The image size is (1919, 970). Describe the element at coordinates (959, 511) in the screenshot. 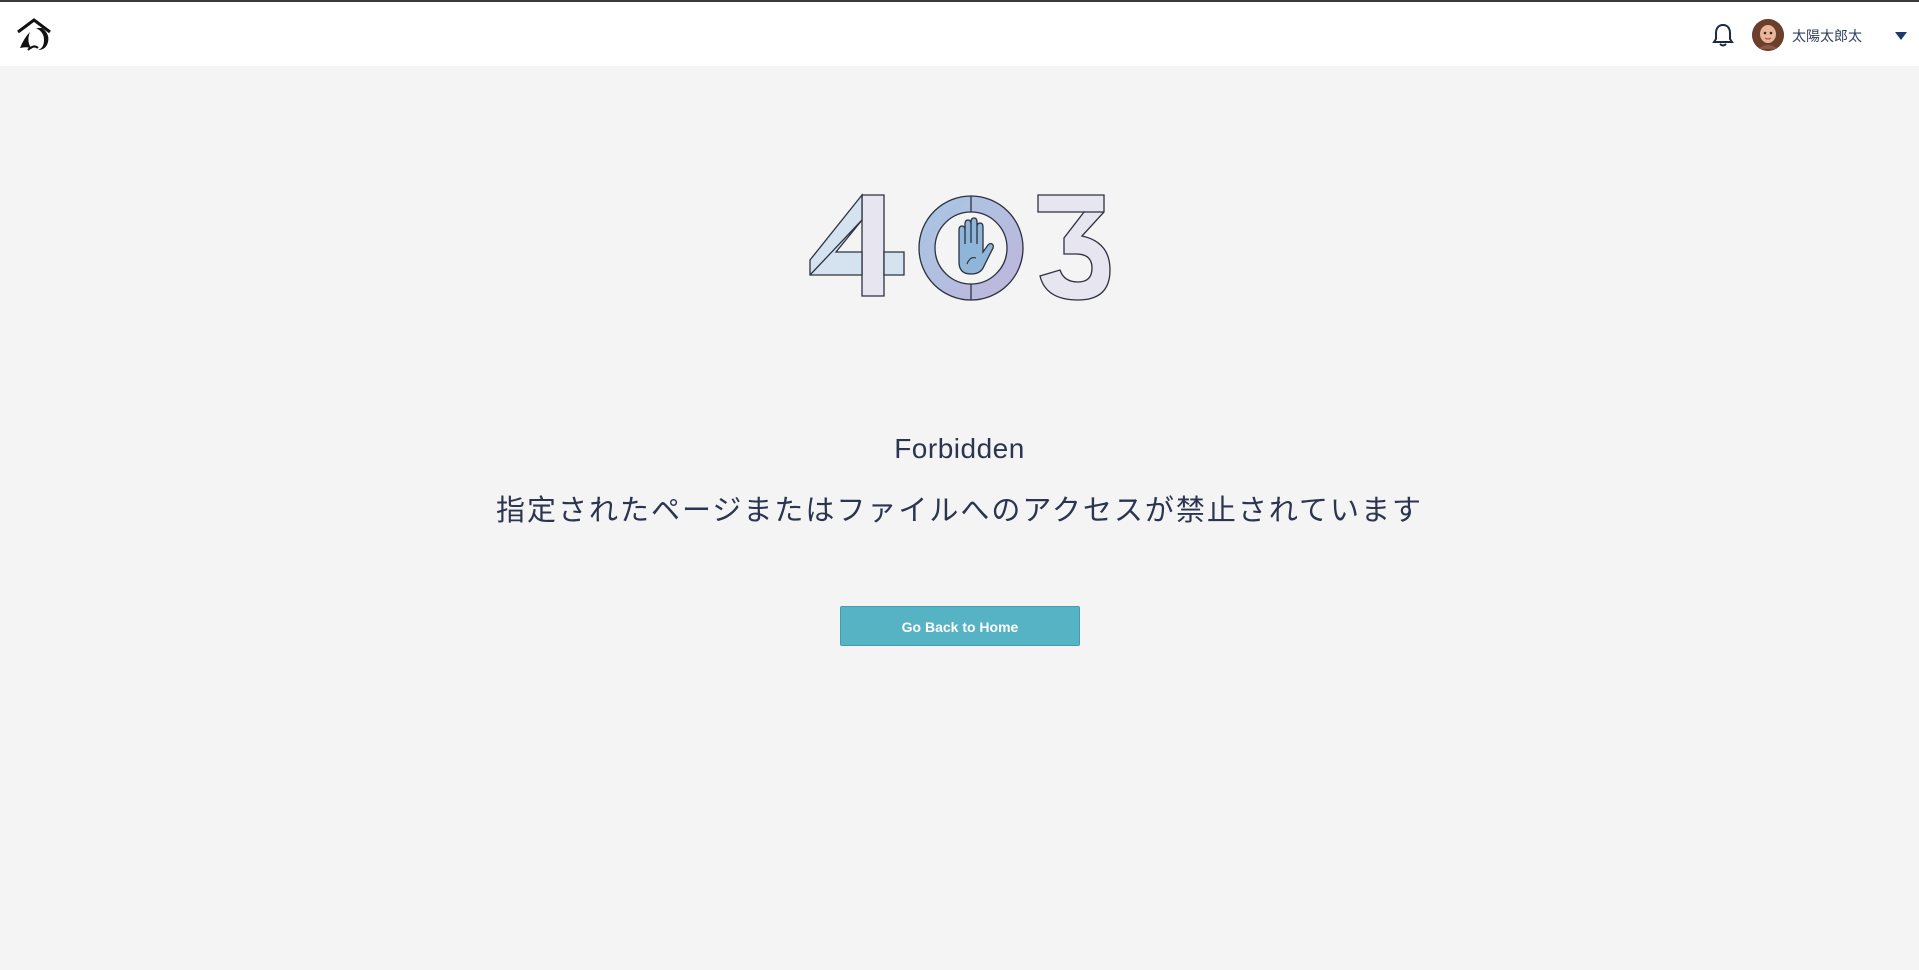

I see `error-message: 指定されたページまたはファイルへのアクセスが禁止されています` at that location.